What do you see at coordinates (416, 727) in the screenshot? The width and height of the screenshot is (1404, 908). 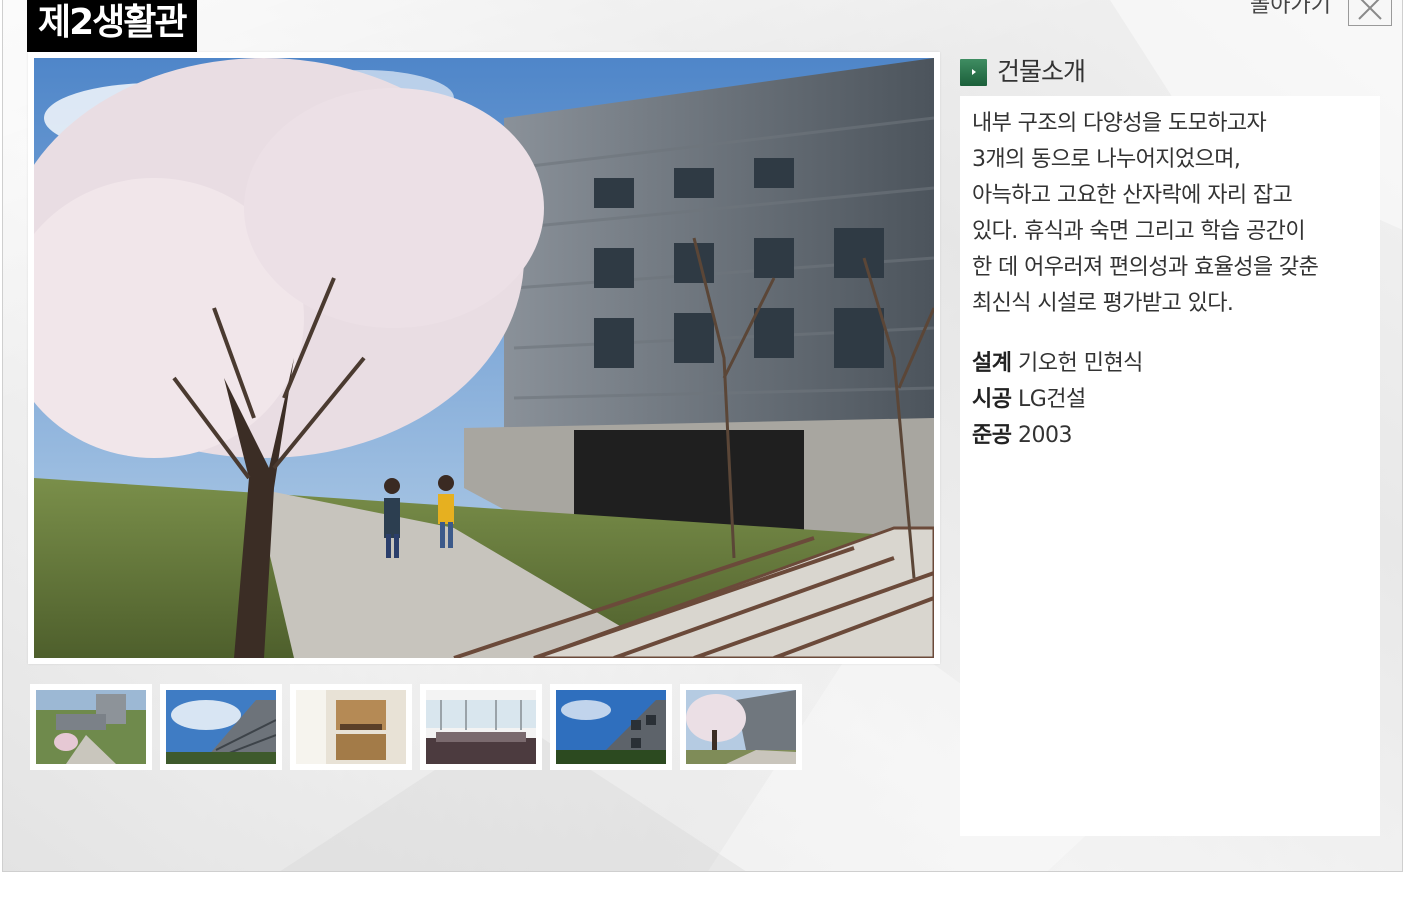 I see `thumbnail-strip` at bounding box center [416, 727].